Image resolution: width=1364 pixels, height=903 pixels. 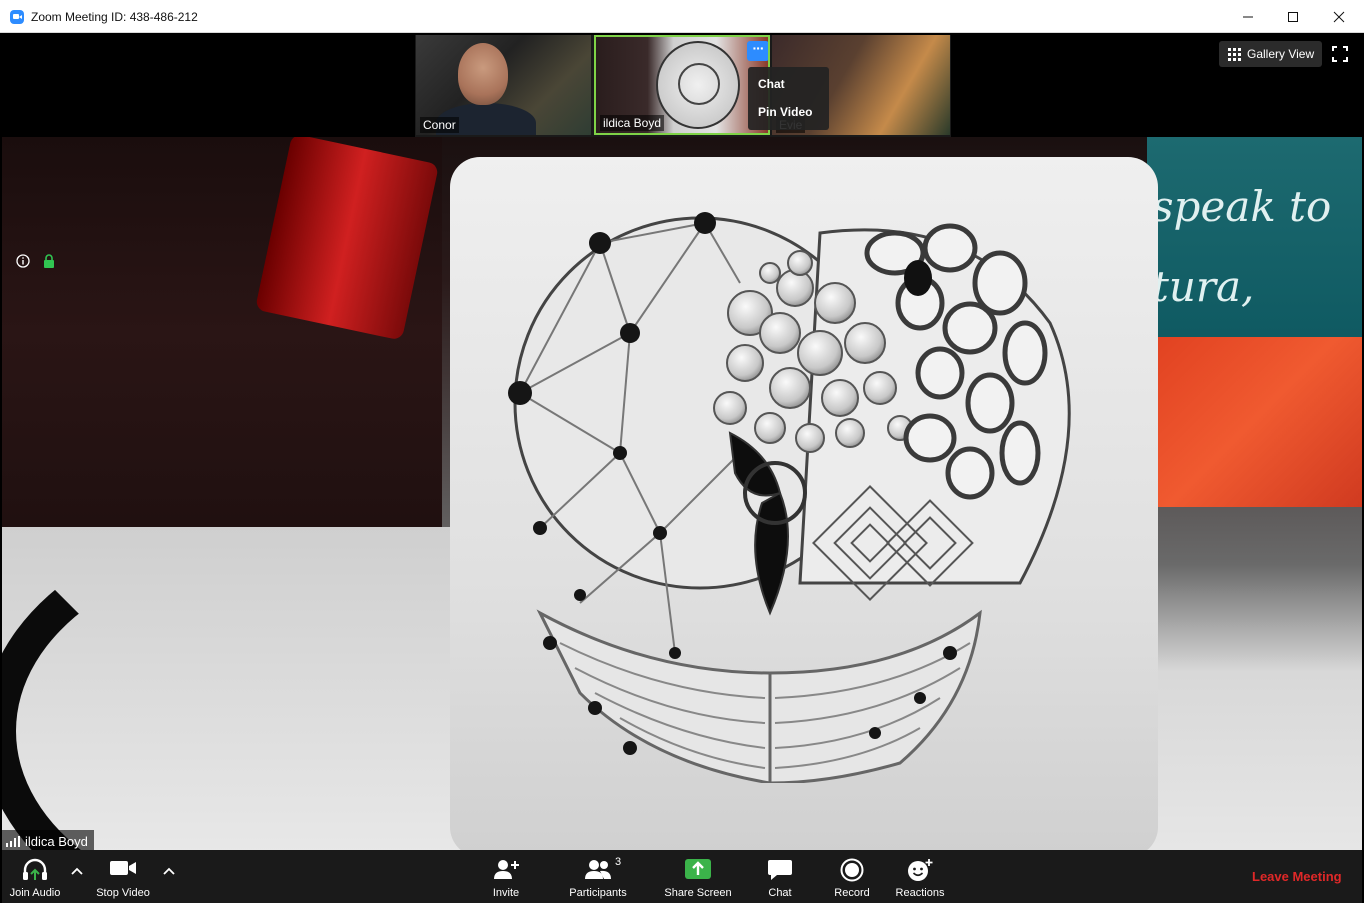 I want to click on invite-button: Invite, so click(x=506, y=876).